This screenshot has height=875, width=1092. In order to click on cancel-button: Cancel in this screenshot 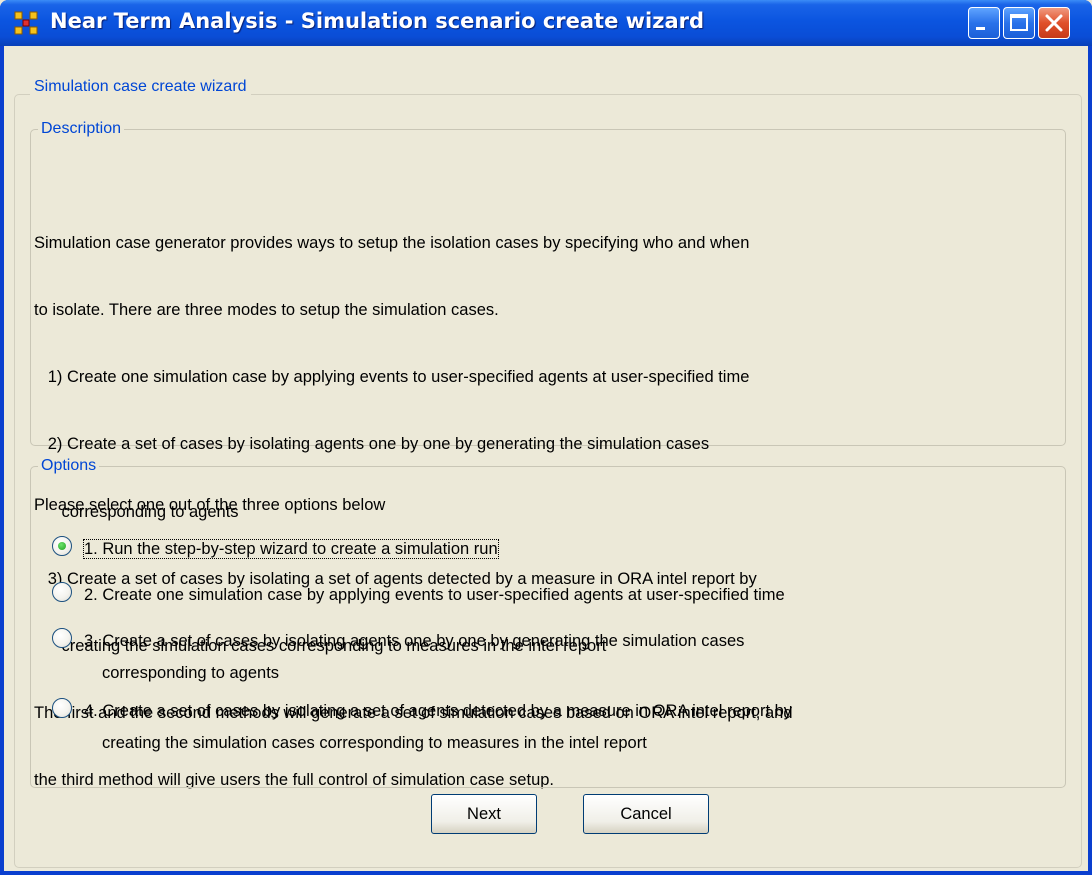, I will do `click(646, 814)`.